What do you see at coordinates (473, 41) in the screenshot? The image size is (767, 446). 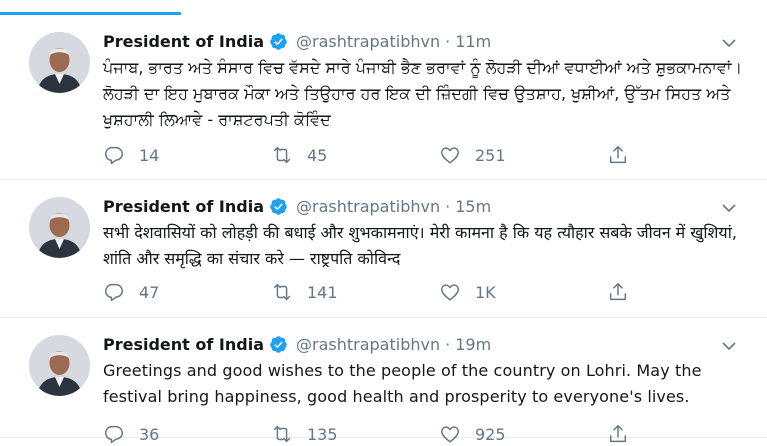 I see `timestamp: 11m` at bounding box center [473, 41].